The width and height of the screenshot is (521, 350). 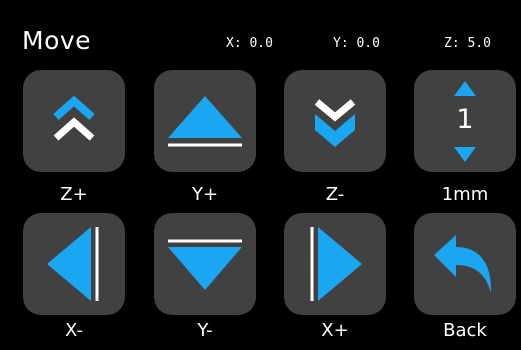 What do you see at coordinates (57, 40) in the screenshot?
I see `page-title: Move` at bounding box center [57, 40].